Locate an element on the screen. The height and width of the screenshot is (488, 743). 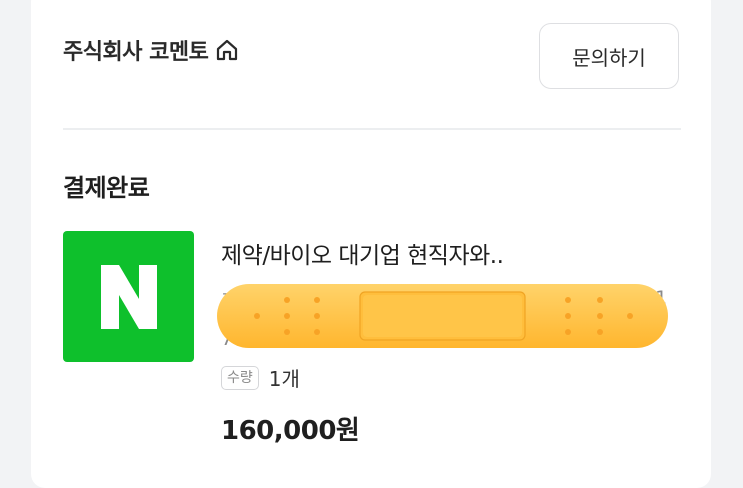
seller-header: 주식회사 코멘토 is located at coordinates (151, 50).